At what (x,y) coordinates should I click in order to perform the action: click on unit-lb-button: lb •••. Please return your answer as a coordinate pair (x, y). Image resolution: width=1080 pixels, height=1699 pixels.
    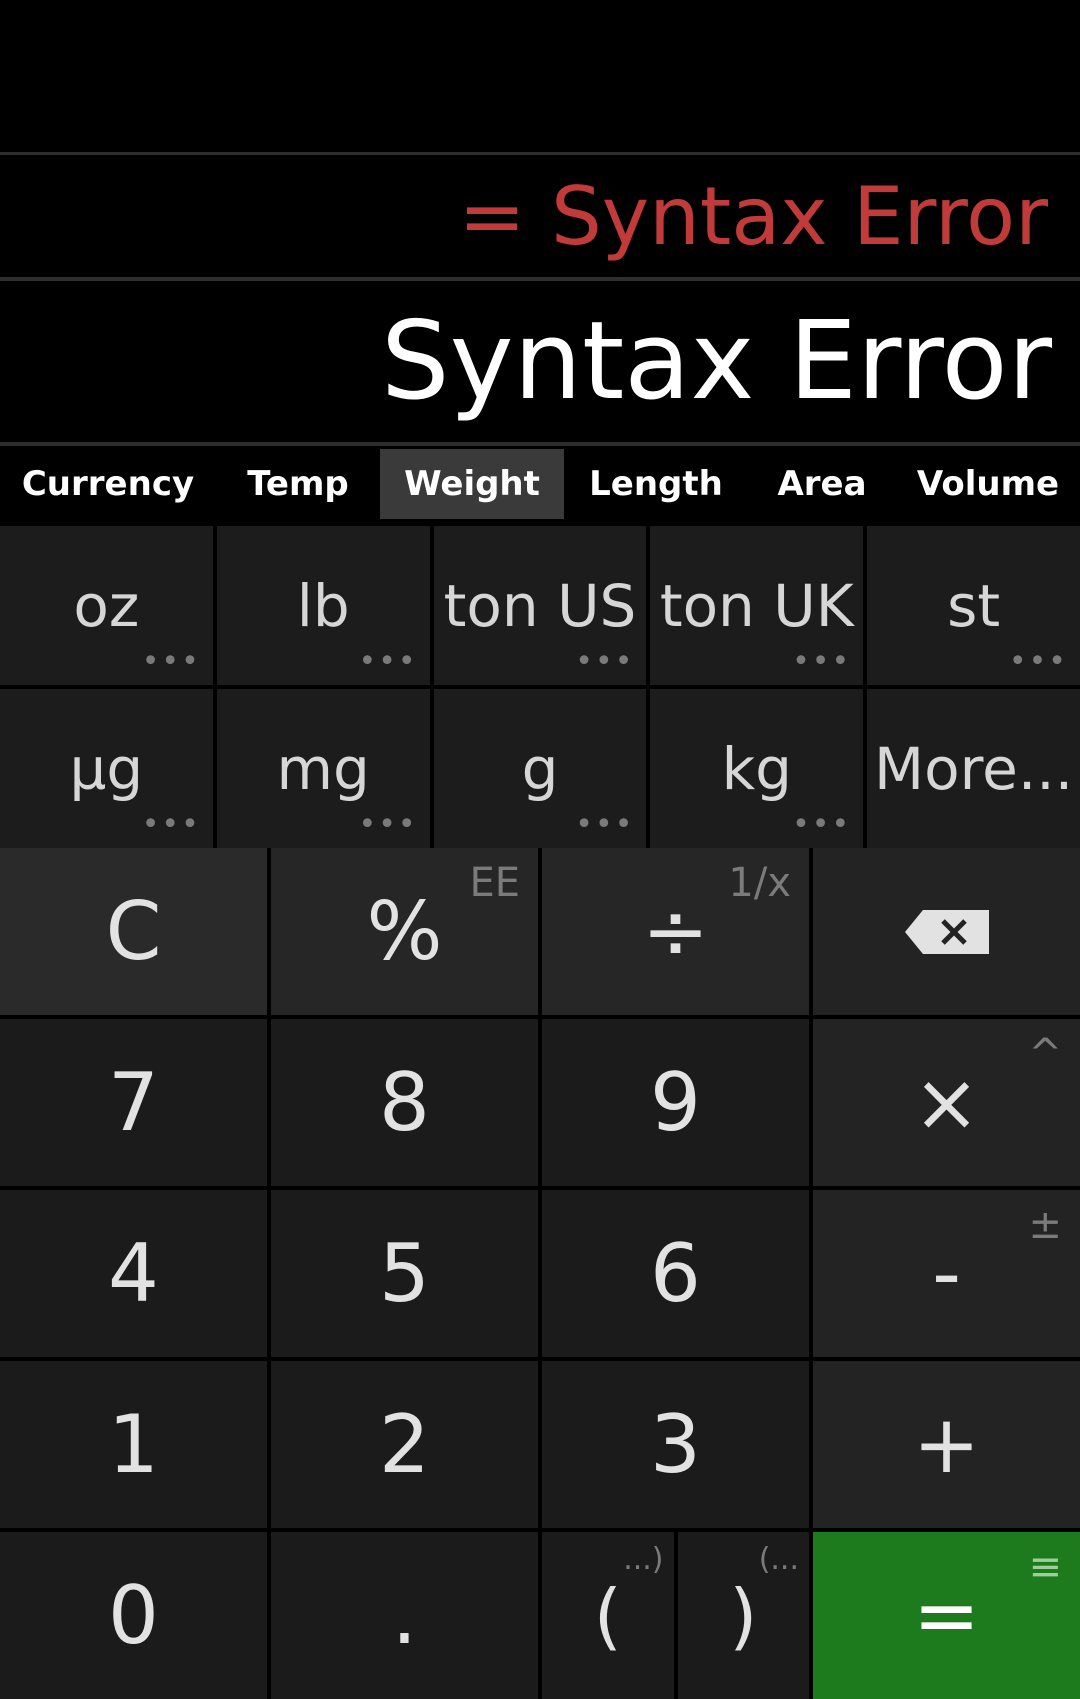
    Looking at the image, I should click on (323, 605).